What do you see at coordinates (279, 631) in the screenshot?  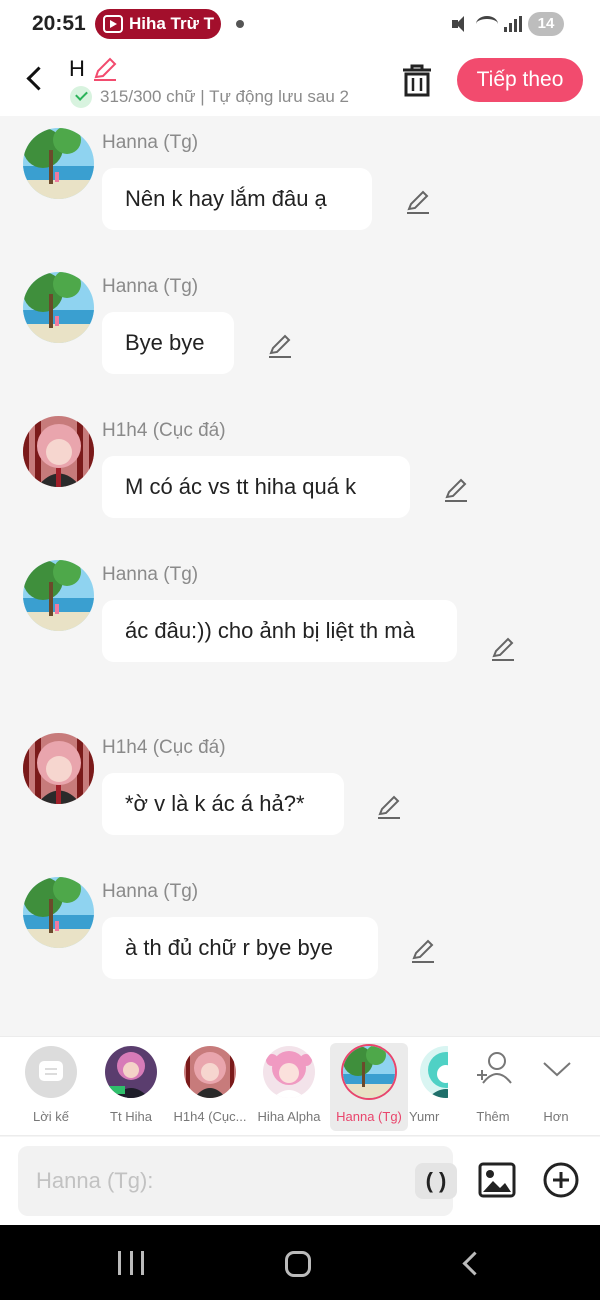 I see `message-bubble: ác đâu:)) cho ảnh bị liệt th mà` at bounding box center [279, 631].